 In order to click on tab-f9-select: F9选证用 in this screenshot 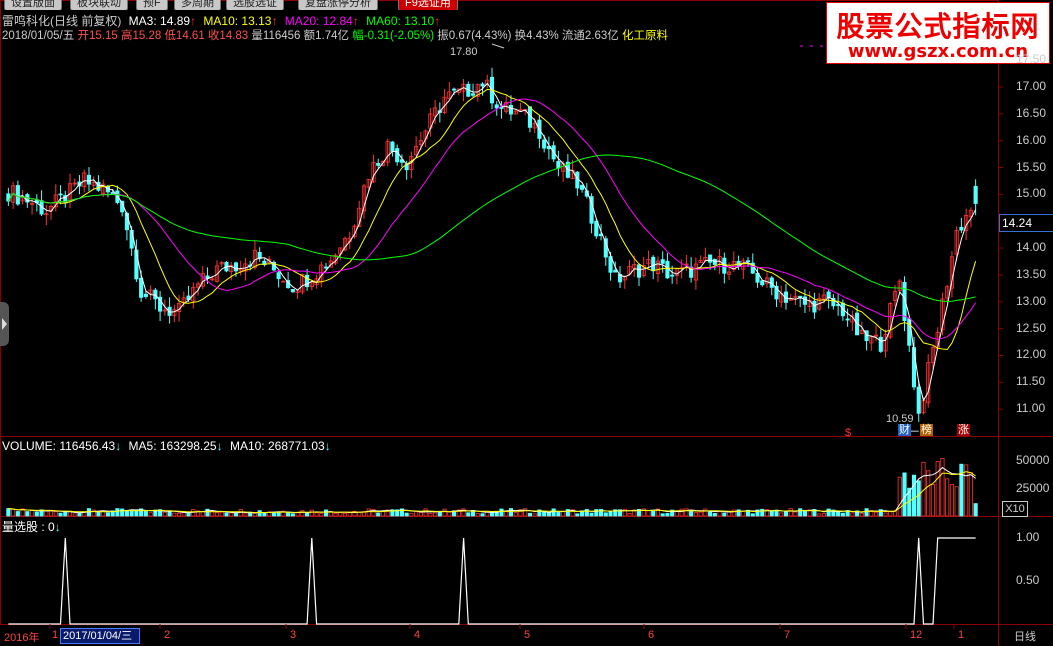, I will do `click(428, 5)`.